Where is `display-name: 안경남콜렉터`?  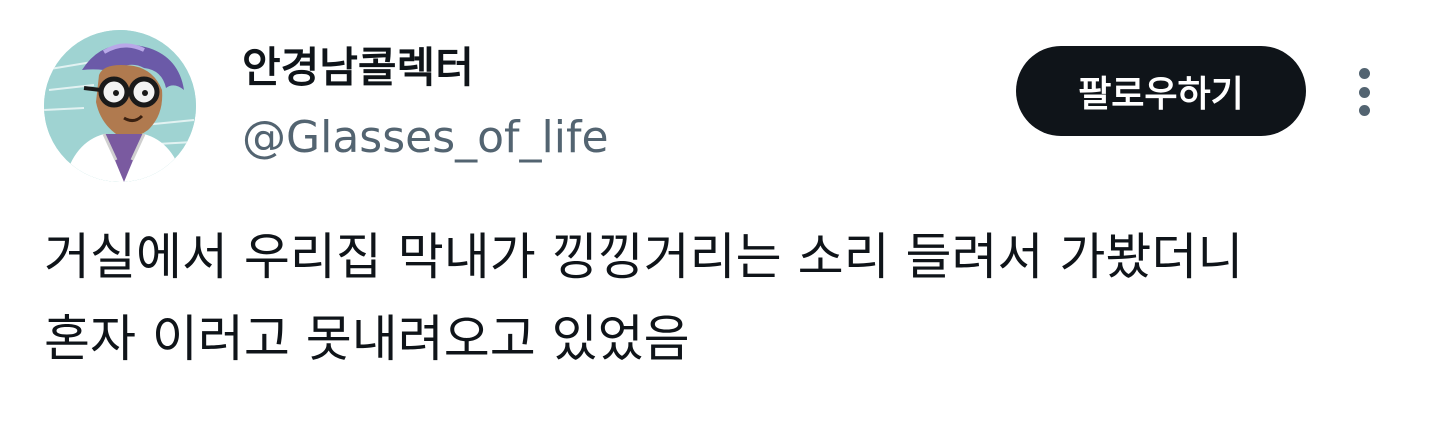 display-name: 안경남콜렉터 is located at coordinates (358, 68).